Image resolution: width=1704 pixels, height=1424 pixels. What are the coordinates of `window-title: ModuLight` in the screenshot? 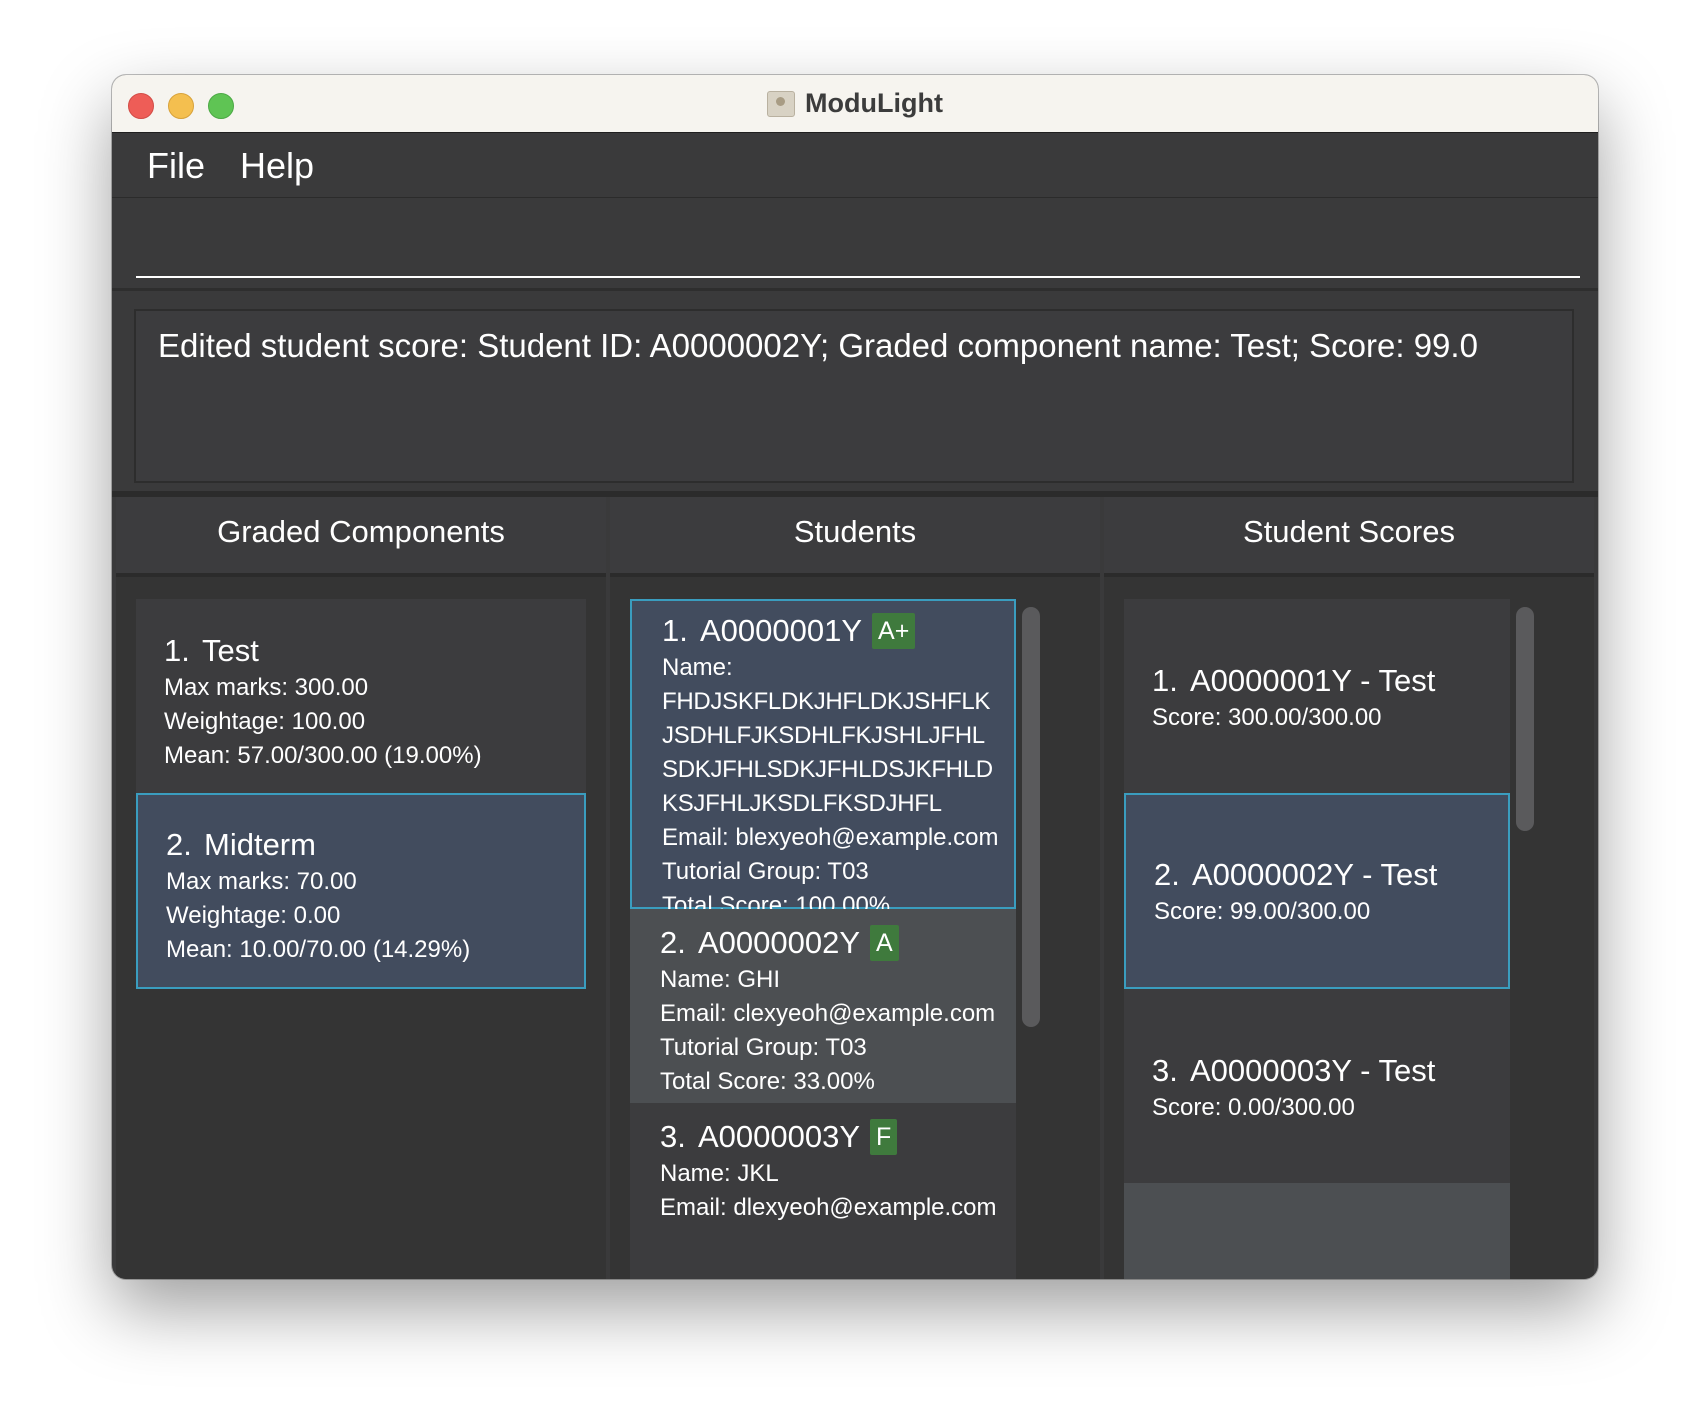 It's located at (874, 103).